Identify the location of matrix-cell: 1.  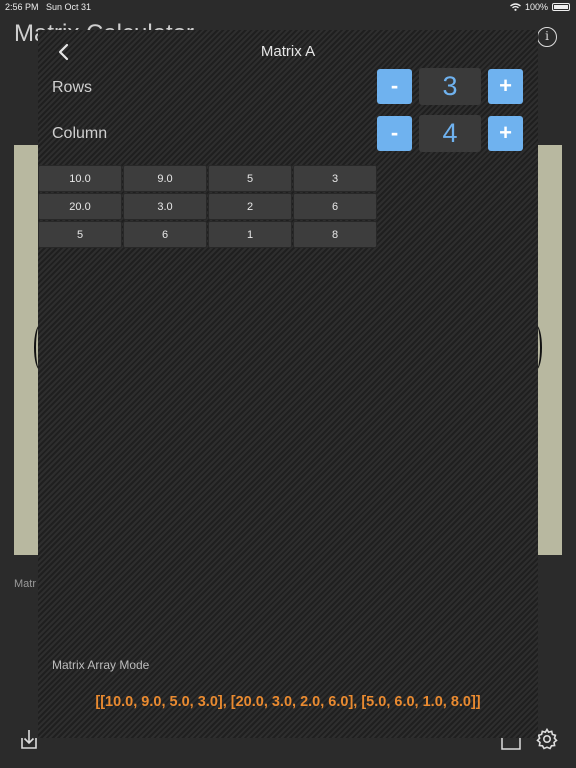
(250, 234).